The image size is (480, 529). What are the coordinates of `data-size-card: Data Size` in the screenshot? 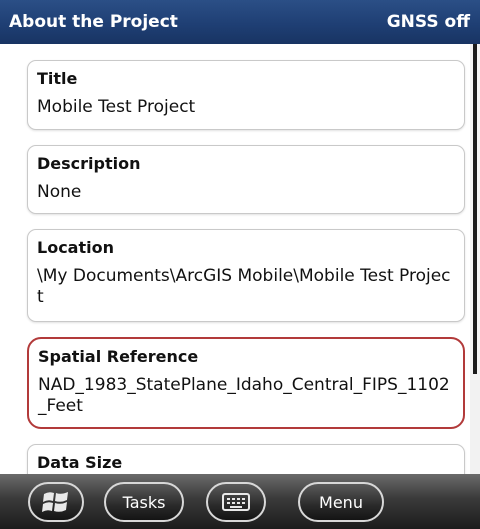 It's located at (246, 459).